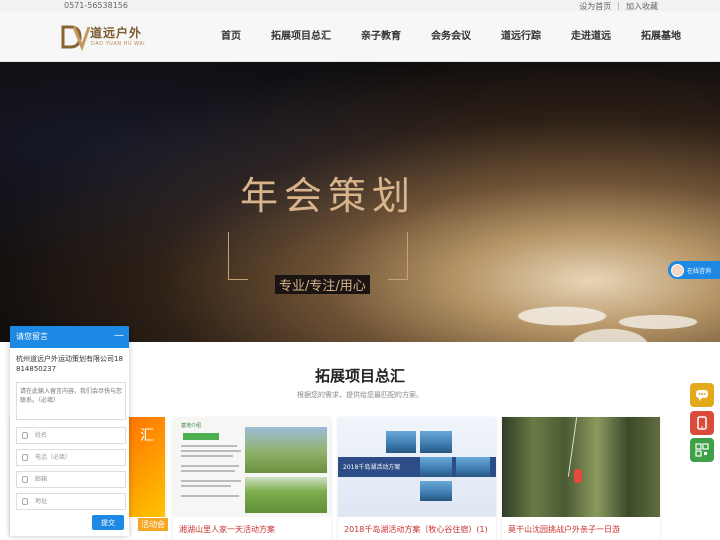  What do you see at coordinates (605, 317) in the screenshot?
I see `banquet-tables-image` at bounding box center [605, 317].